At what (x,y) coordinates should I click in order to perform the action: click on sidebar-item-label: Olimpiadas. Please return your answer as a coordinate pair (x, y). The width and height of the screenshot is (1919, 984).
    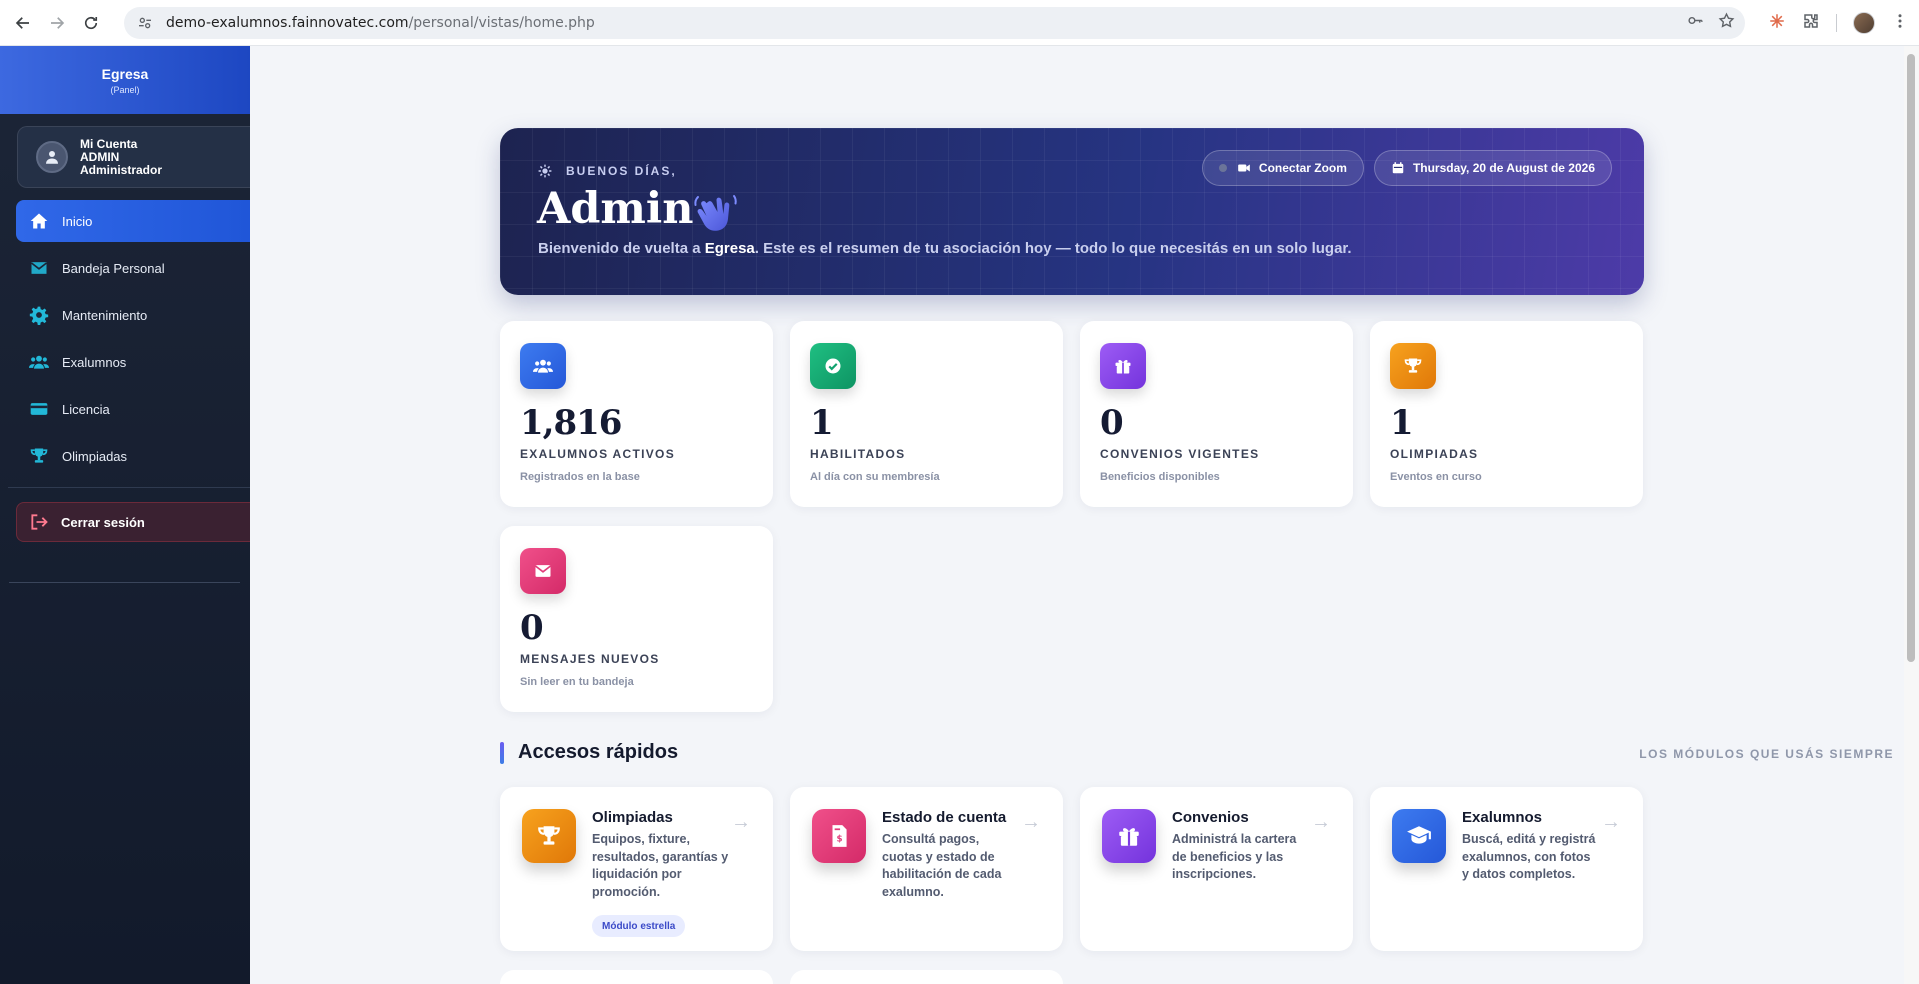
    Looking at the image, I should click on (95, 456).